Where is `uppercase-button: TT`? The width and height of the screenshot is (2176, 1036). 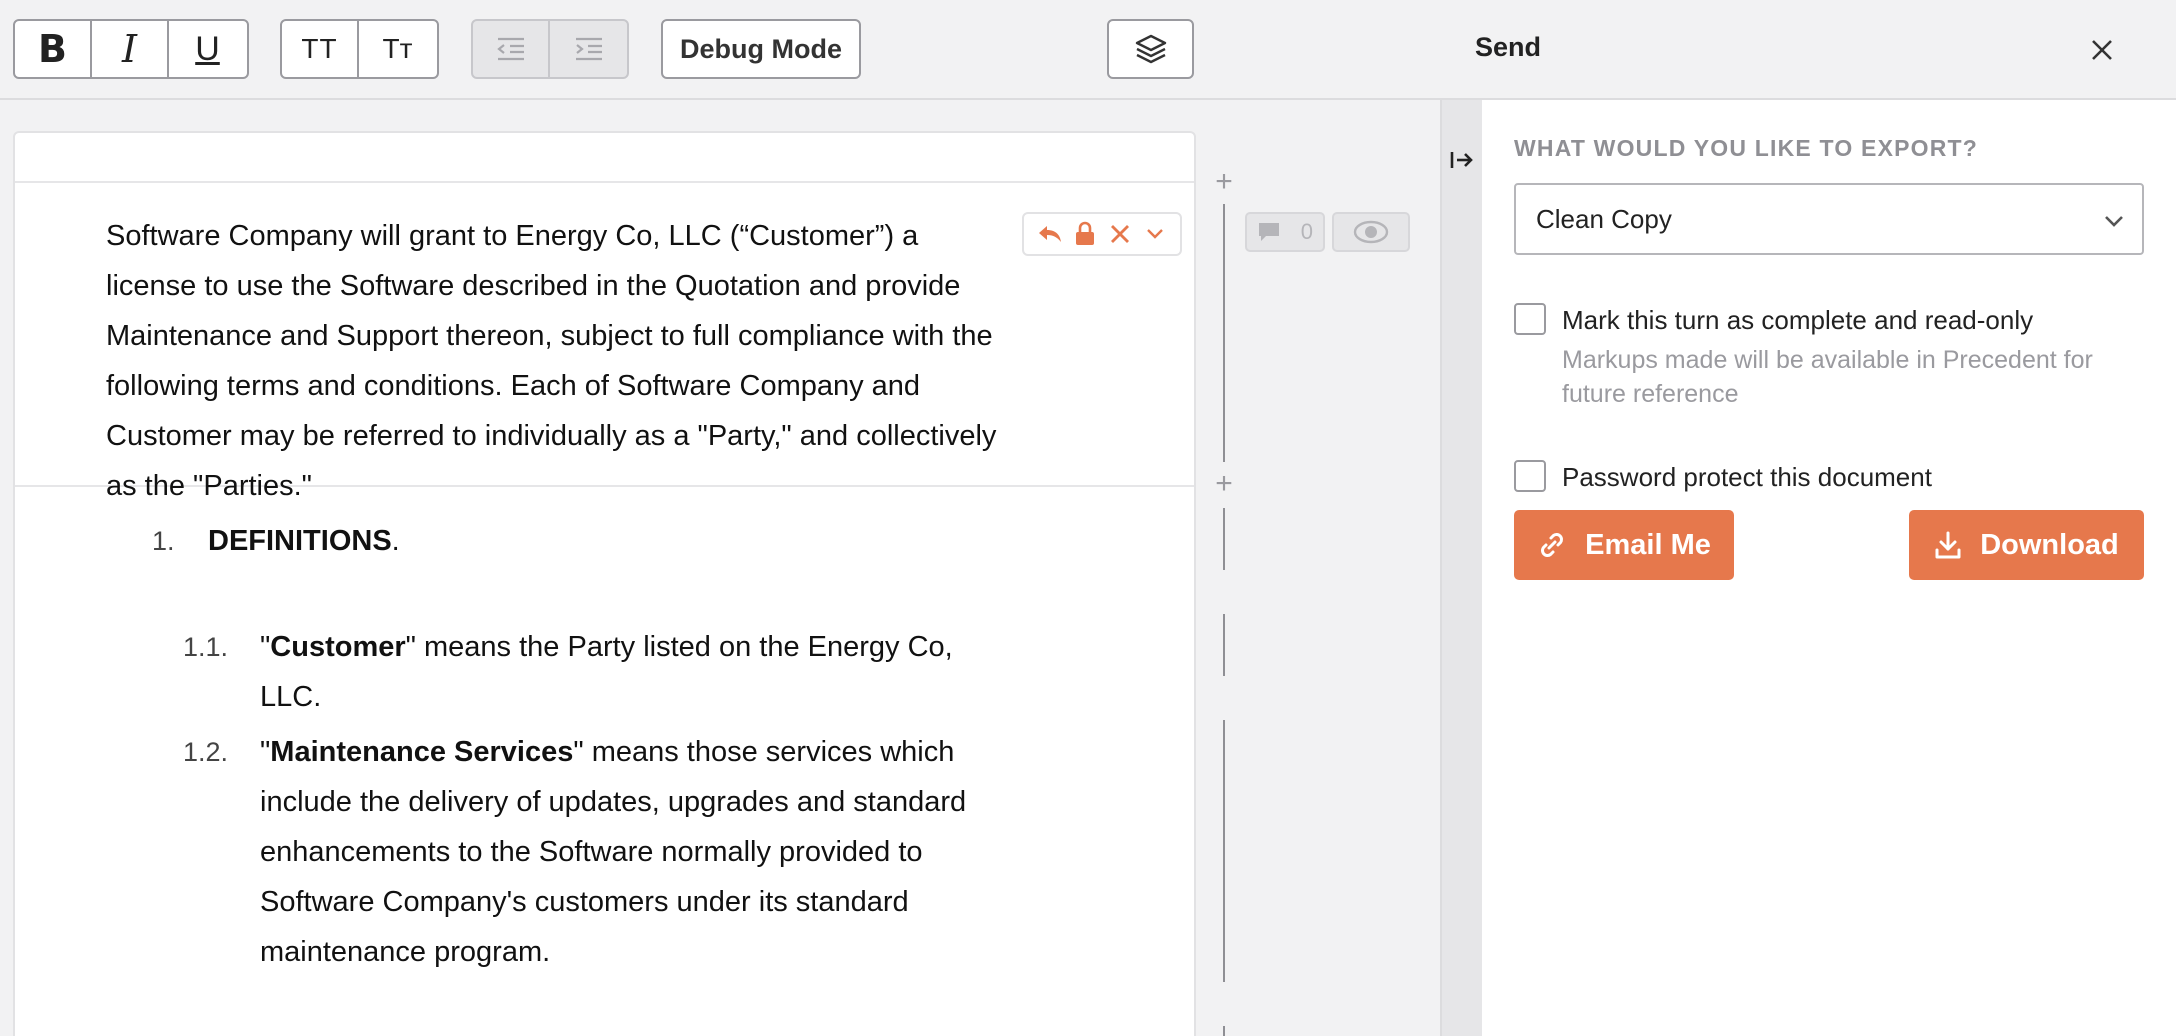 uppercase-button: TT is located at coordinates (320, 49).